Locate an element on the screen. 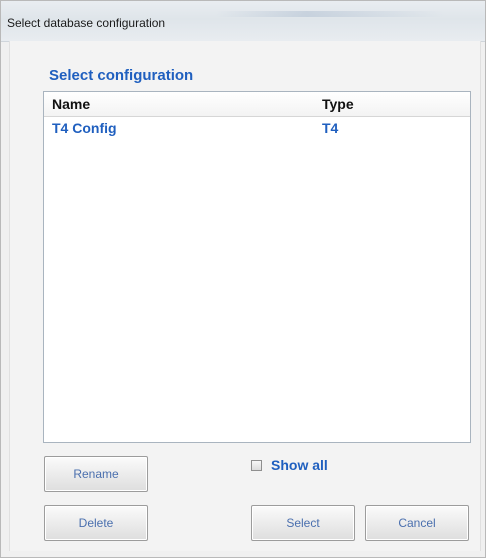  title-bar-glare is located at coordinates (330, 14).